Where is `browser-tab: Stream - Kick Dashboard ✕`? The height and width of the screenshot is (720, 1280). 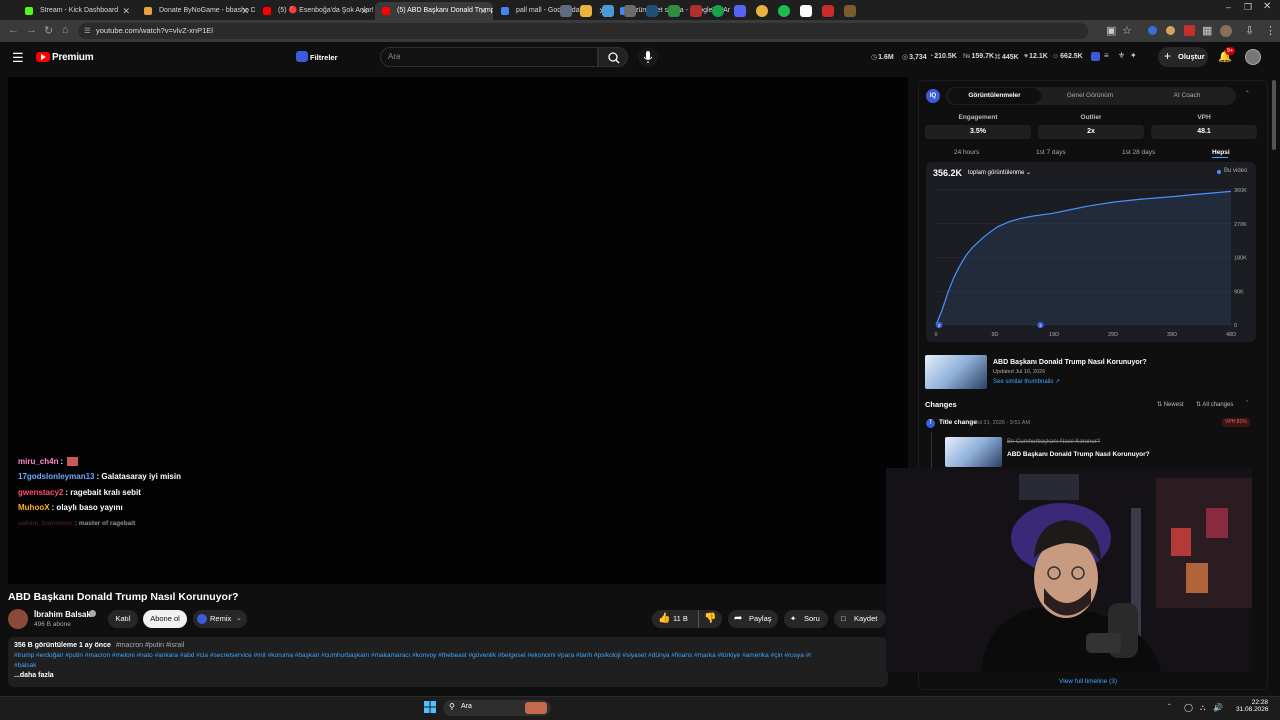 browser-tab: Stream - Kick Dashboard ✕ is located at coordinates (77, 11).